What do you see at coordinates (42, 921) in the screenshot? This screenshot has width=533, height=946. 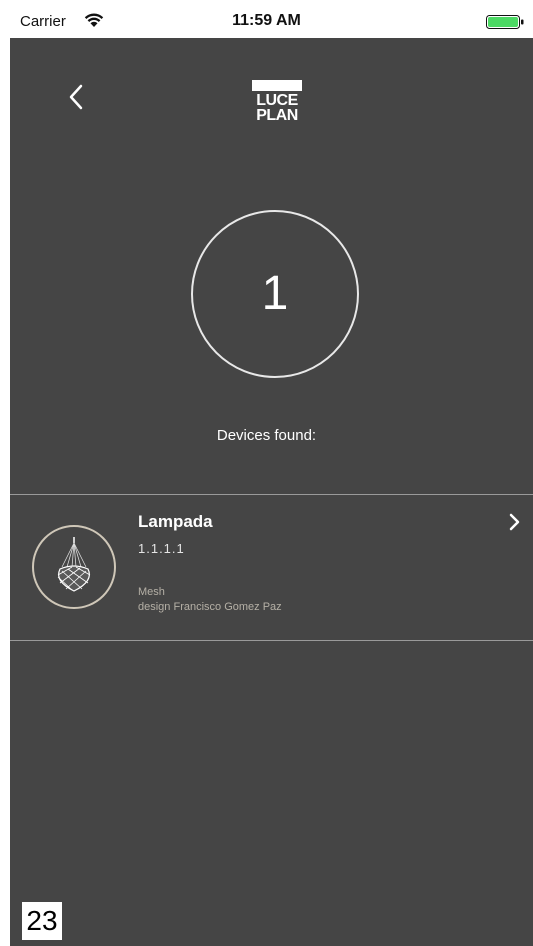 I see `page-number: 23` at bounding box center [42, 921].